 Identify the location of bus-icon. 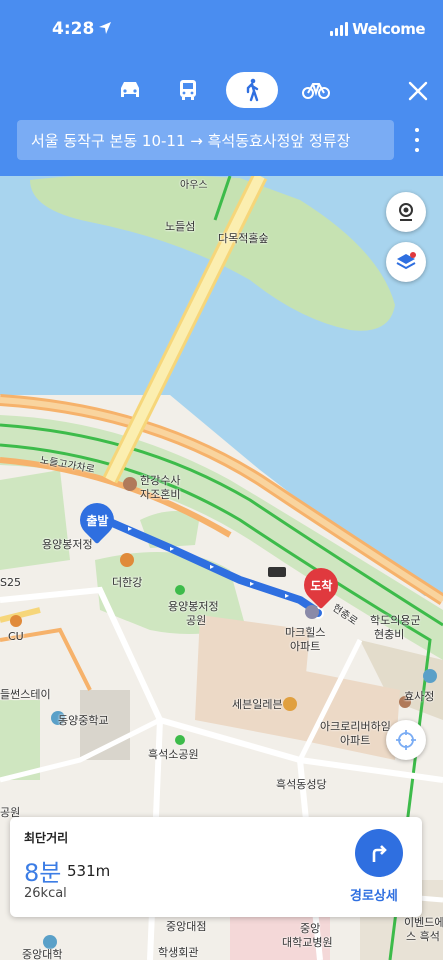
(188, 90).